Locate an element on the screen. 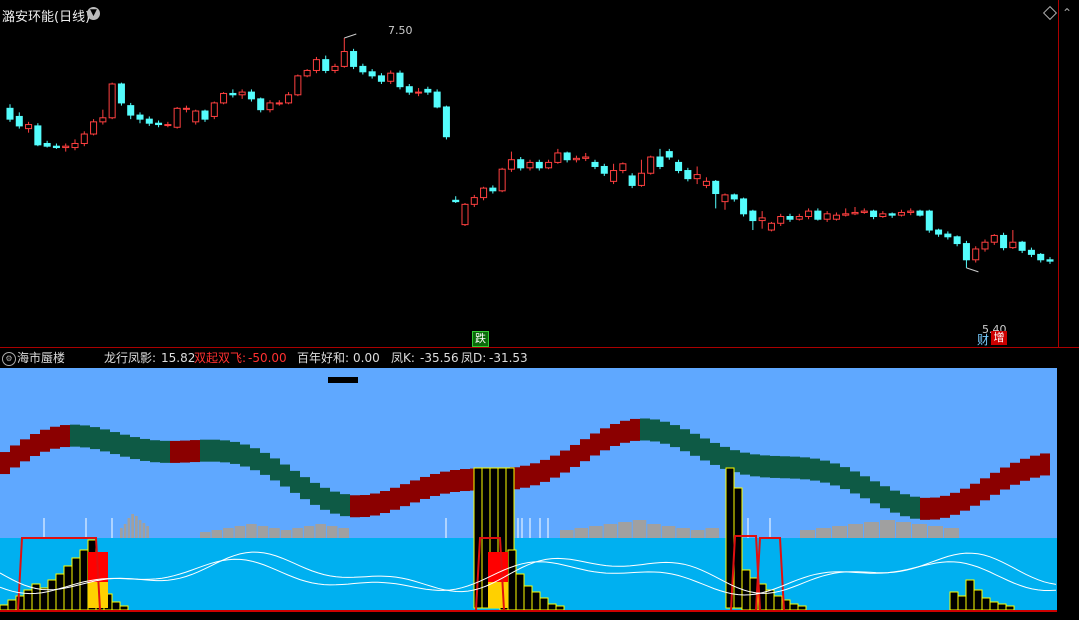 The height and width of the screenshot is (620, 1079). signal-badge-cai: 财 is located at coordinates (983, 339).